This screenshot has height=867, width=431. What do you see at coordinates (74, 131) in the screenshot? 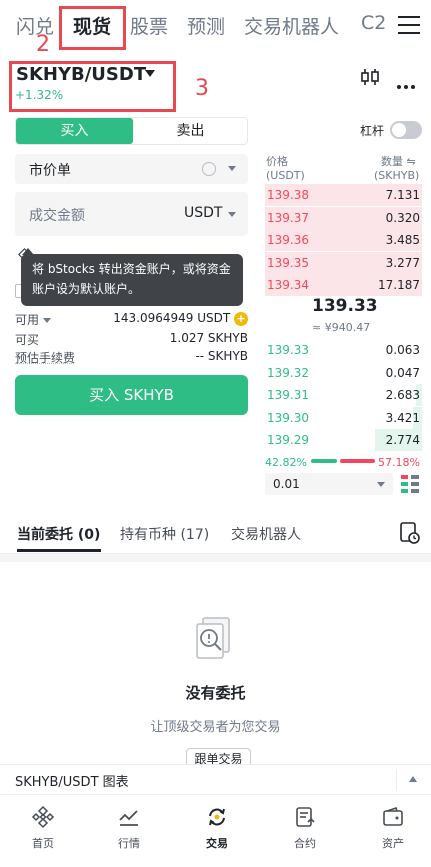
I see `buy-tab: 买入` at bounding box center [74, 131].